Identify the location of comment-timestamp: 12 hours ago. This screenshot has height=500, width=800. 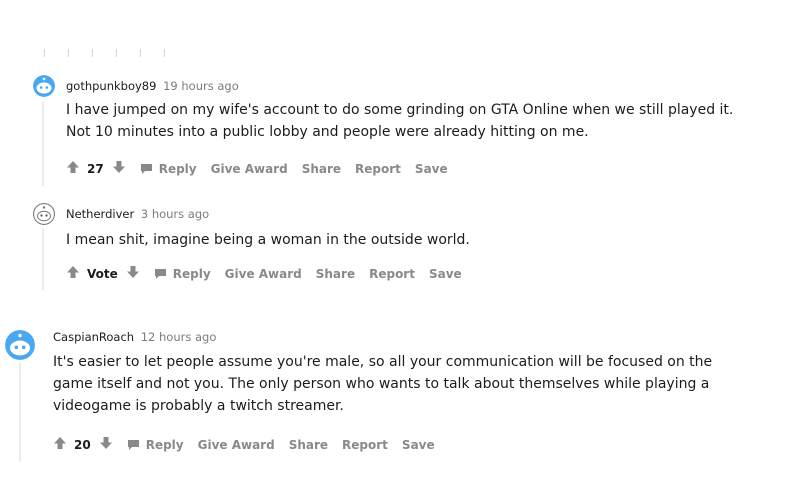
(179, 337).